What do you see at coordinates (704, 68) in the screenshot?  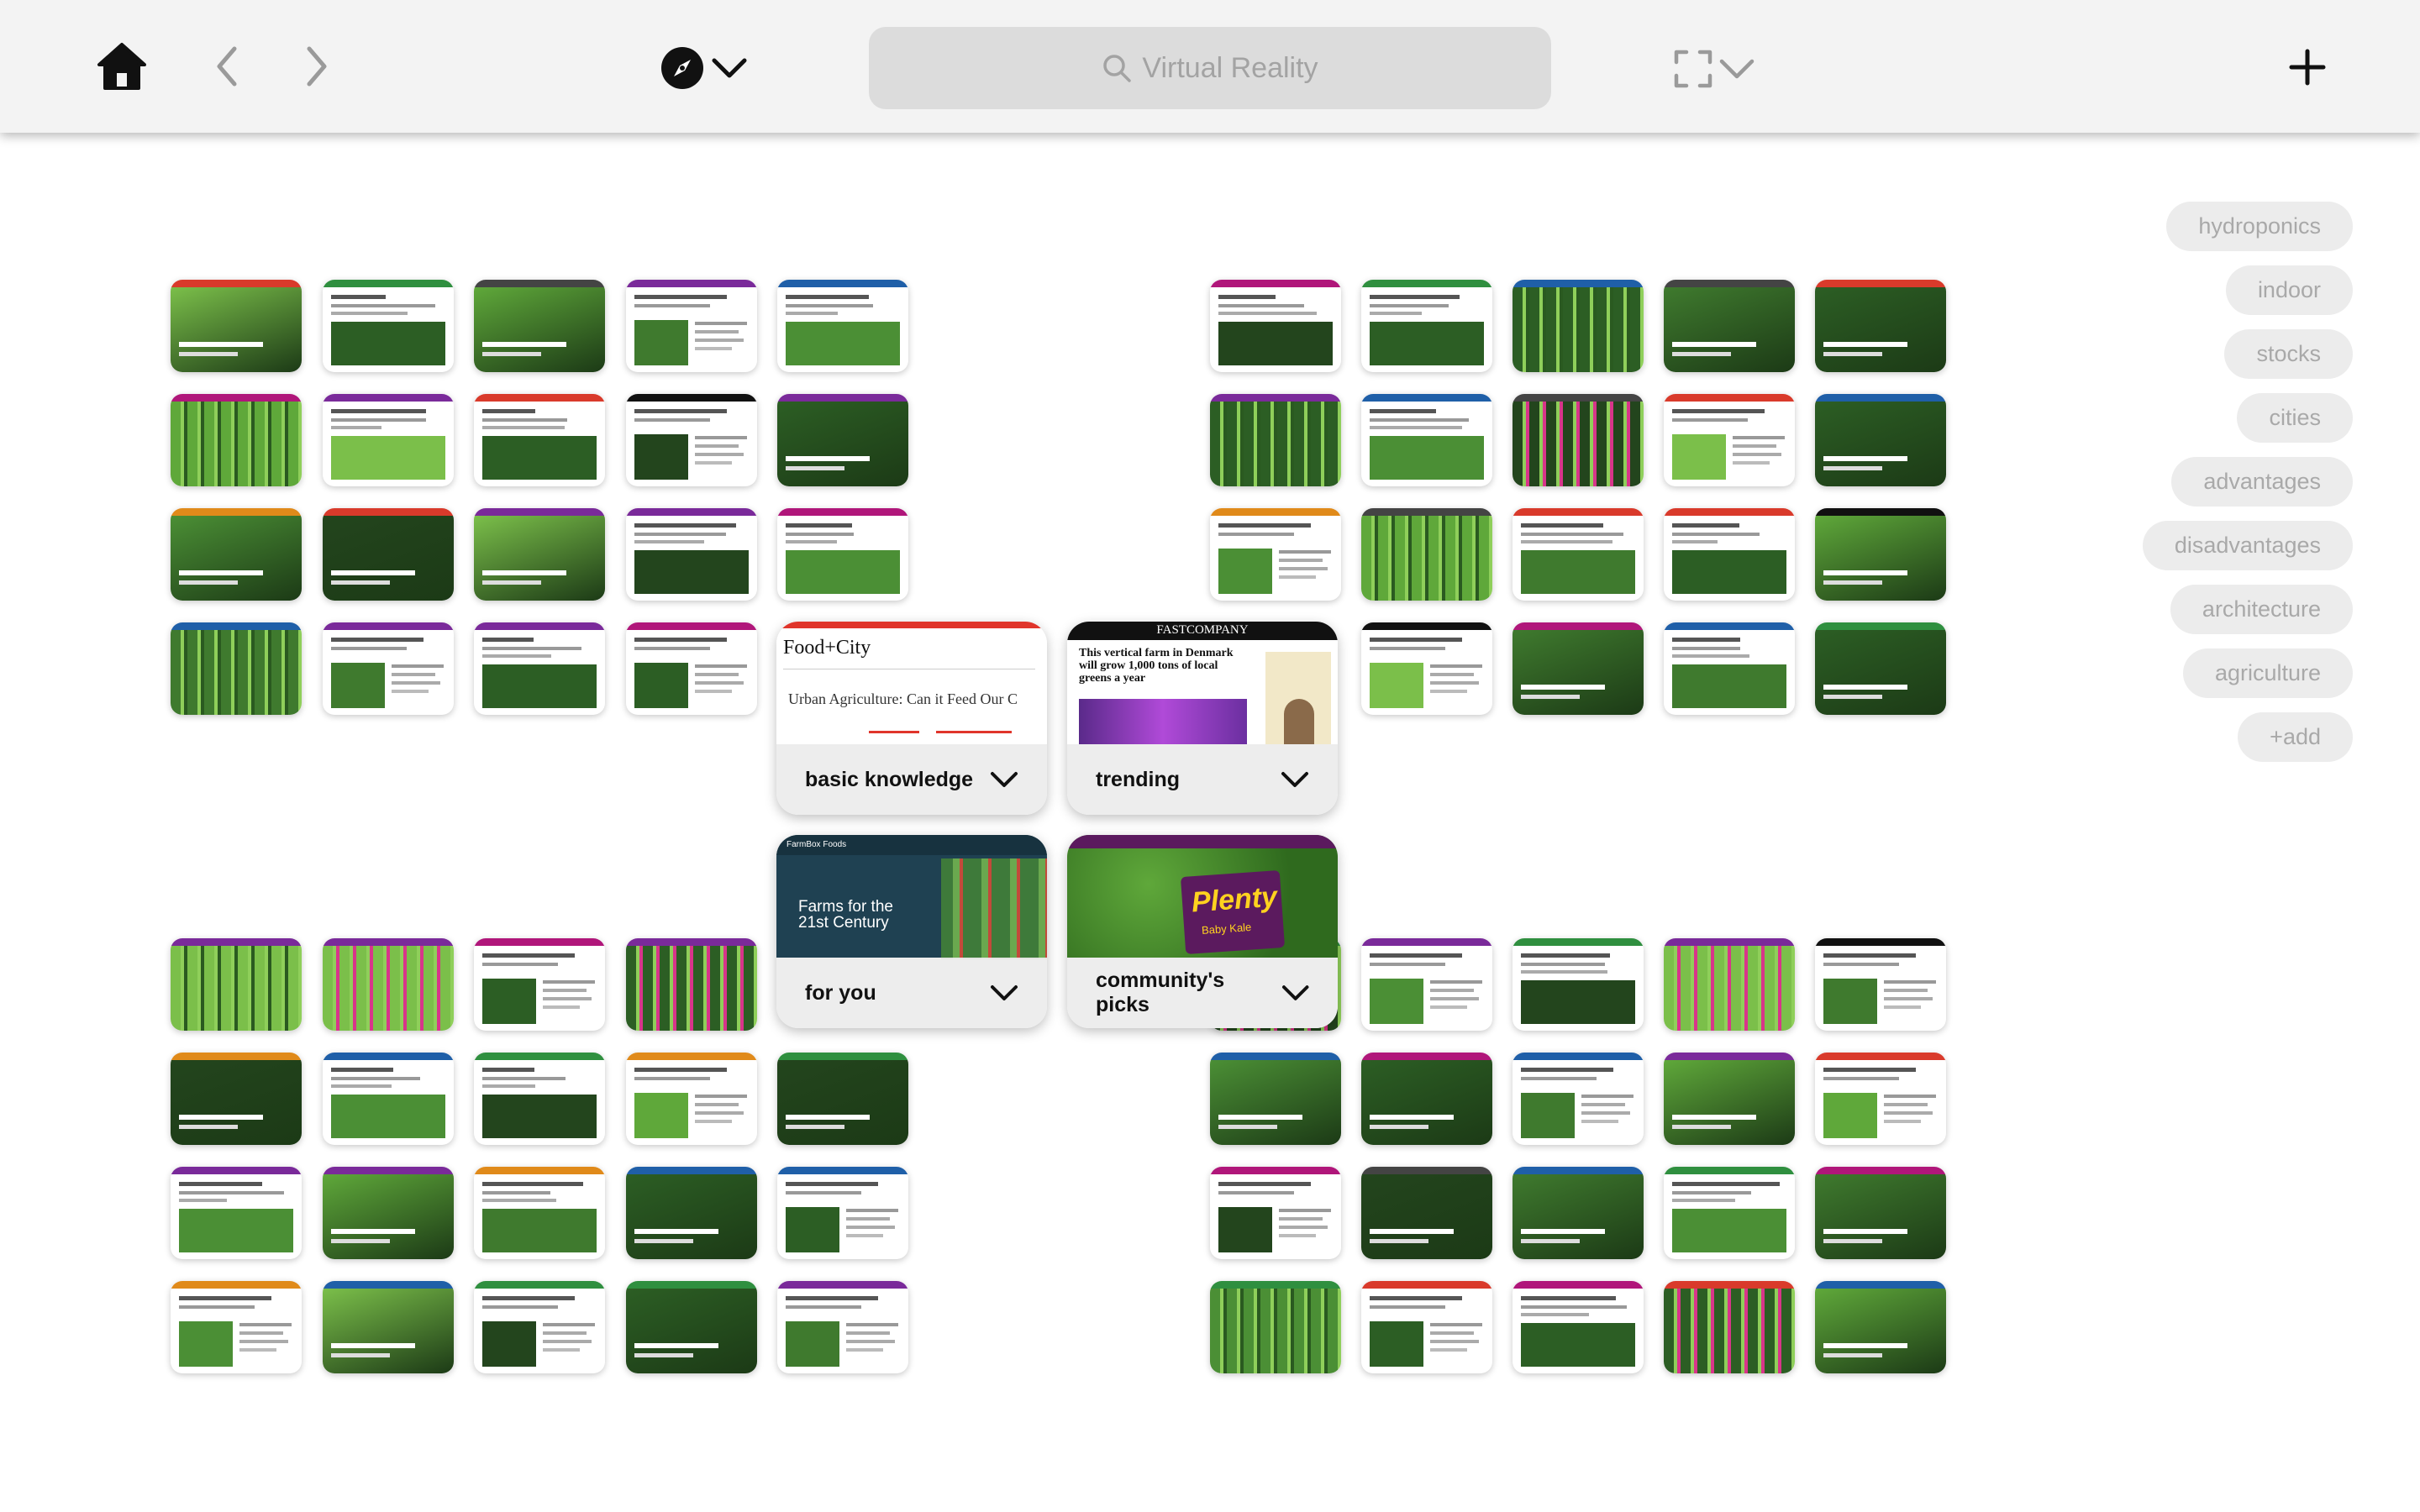 I see `compass-menu-button` at bounding box center [704, 68].